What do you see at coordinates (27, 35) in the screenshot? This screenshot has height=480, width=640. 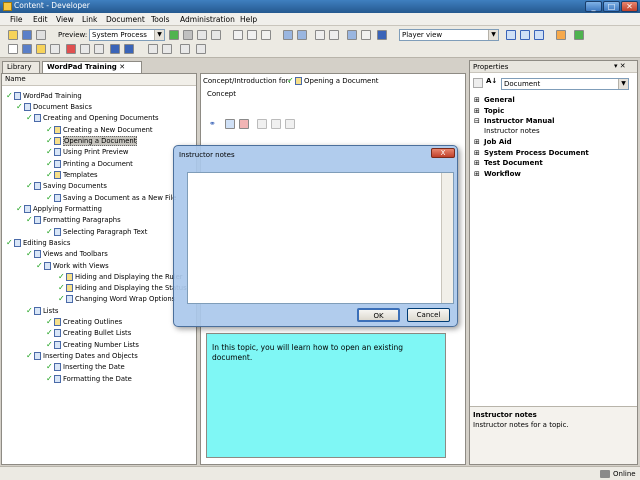 I see `save-icon` at bounding box center [27, 35].